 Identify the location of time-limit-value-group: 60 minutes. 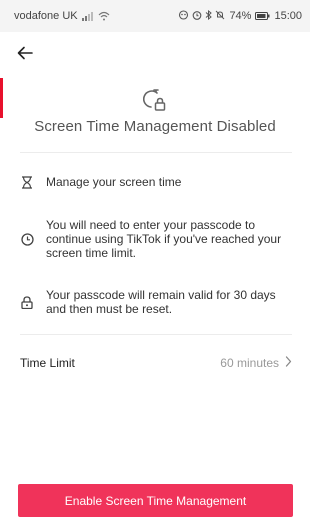
(256, 363).